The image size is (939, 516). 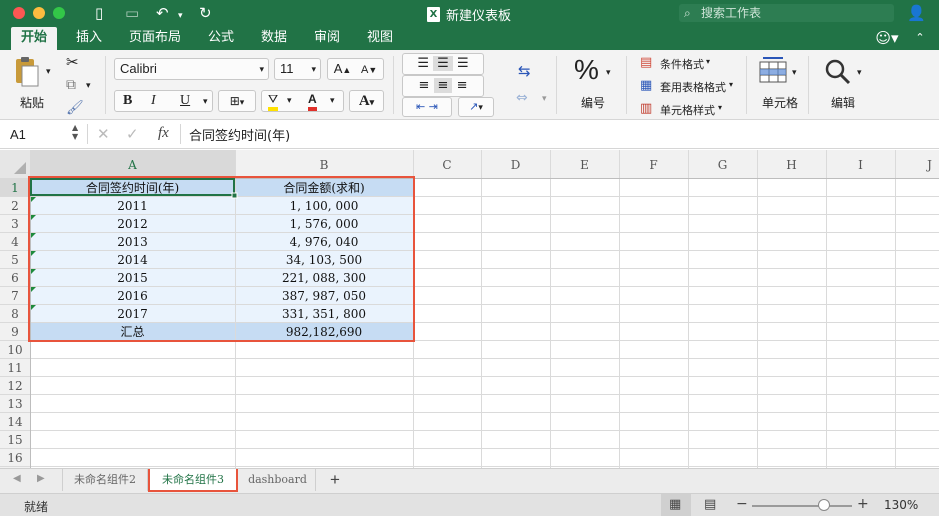 I want to click on format-painter-icon: 🖌, so click(x=75, y=108).